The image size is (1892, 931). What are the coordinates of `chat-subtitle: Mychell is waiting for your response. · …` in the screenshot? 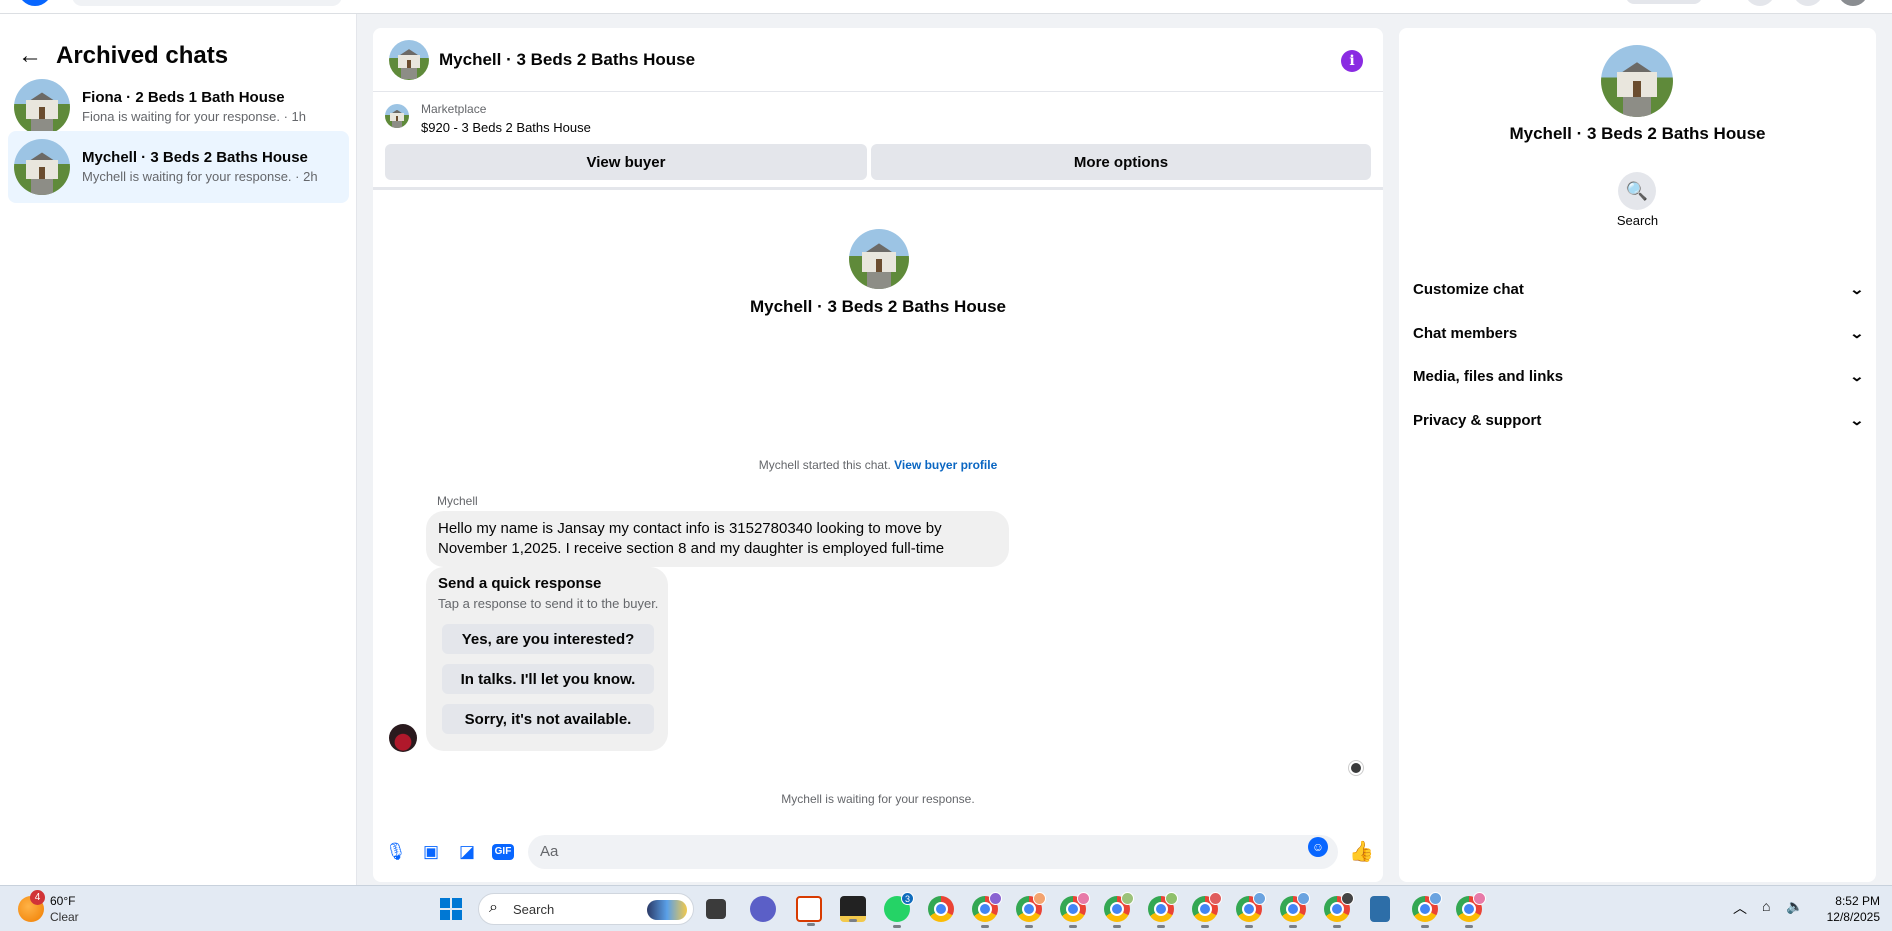 It's located at (200, 176).